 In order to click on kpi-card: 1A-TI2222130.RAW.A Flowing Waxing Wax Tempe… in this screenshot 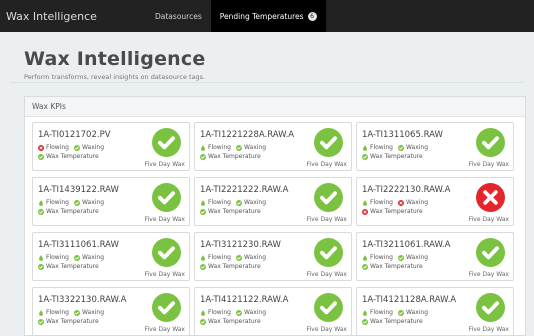, I will do `click(435, 201)`.